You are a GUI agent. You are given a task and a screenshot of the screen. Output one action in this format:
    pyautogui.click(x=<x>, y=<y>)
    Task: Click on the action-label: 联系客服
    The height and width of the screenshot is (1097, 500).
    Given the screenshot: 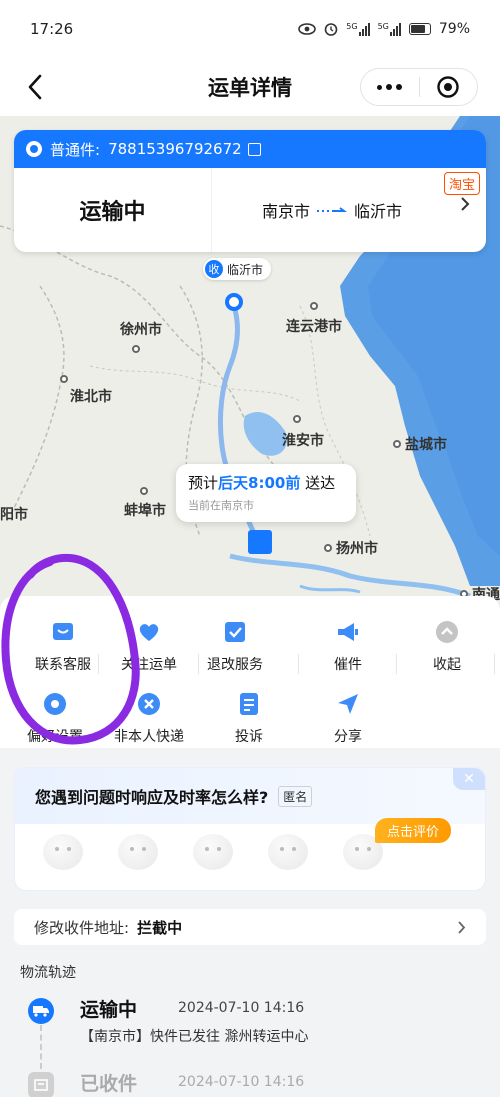 What is the action you would take?
    pyautogui.click(x=63, y=665)
    